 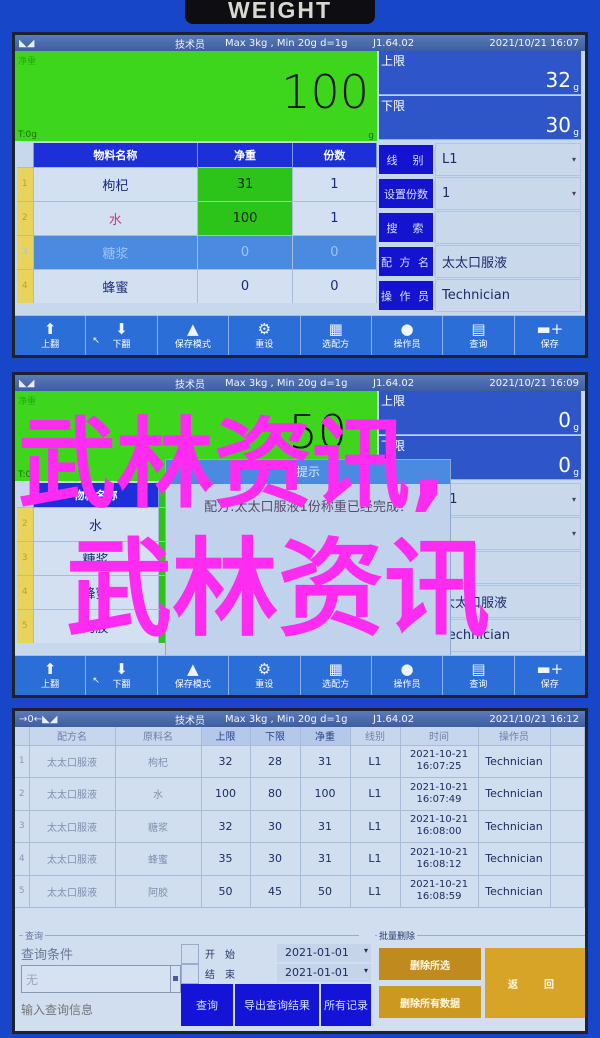 I want to click on weight-value: 100, so click(x=325, y=92).